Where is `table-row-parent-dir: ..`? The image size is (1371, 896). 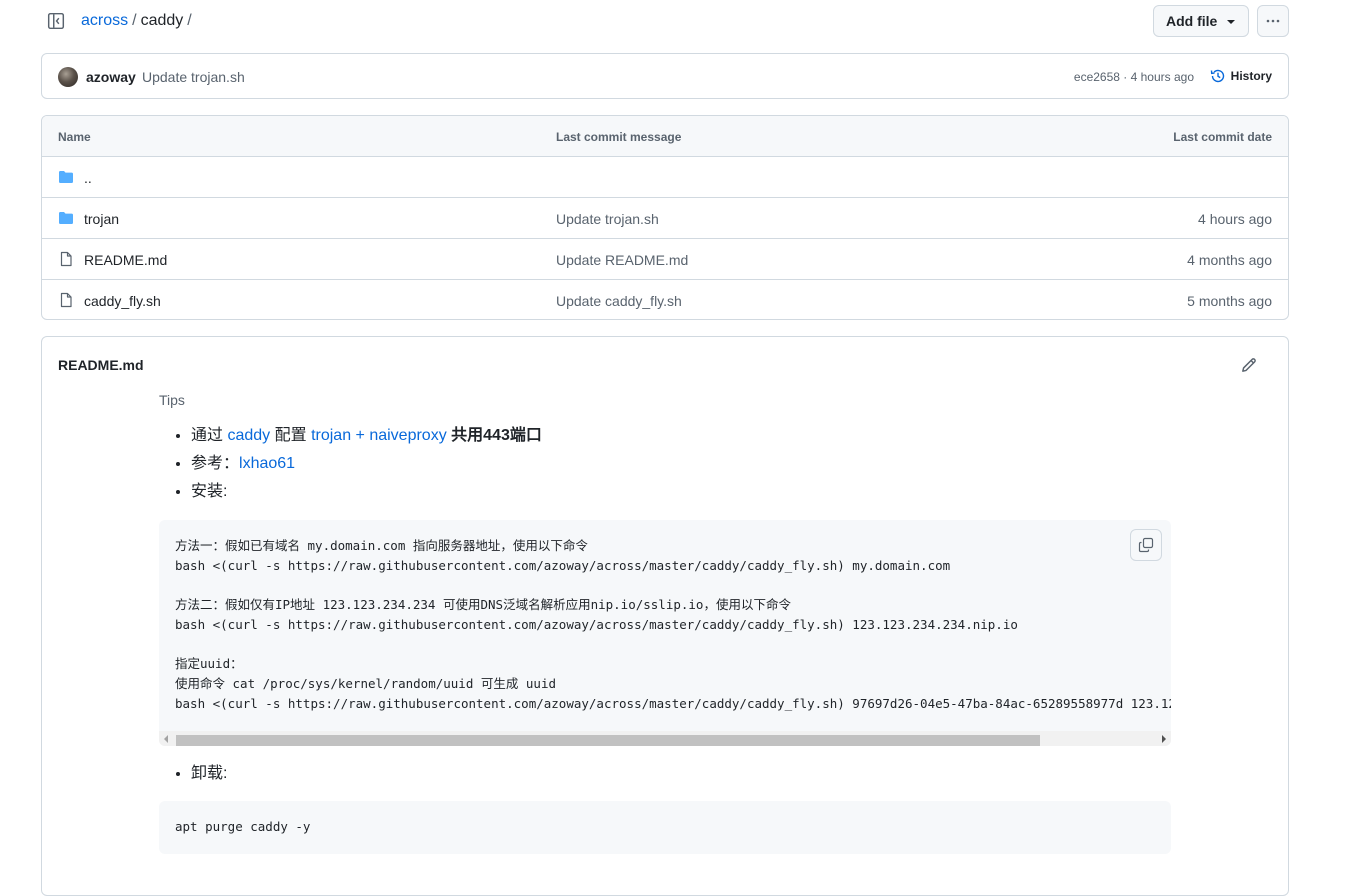 table-row-parent-dir: .. is located at coordinates (665, 177).